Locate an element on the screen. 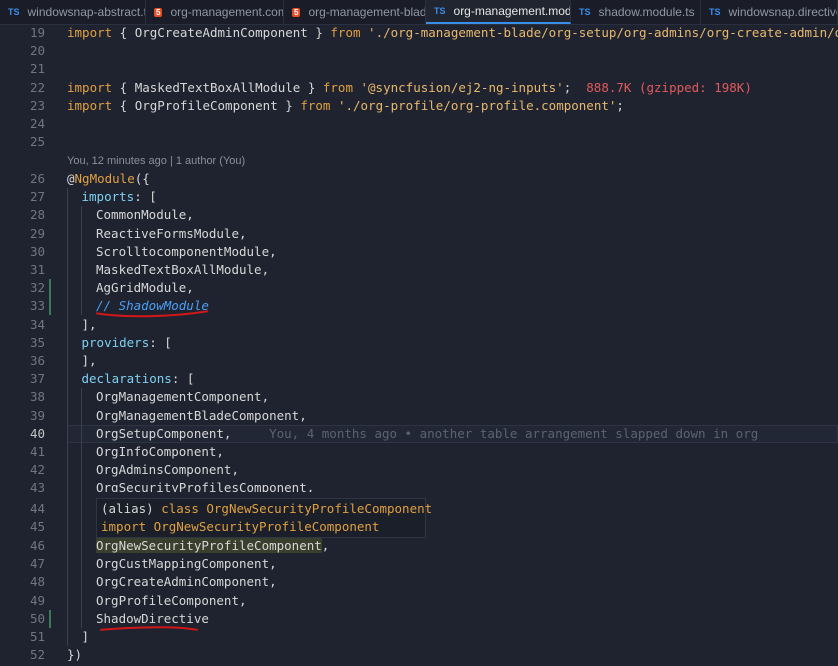 The image size is (838, 666). code-token: NgModule is located at coordinates (104, 178).